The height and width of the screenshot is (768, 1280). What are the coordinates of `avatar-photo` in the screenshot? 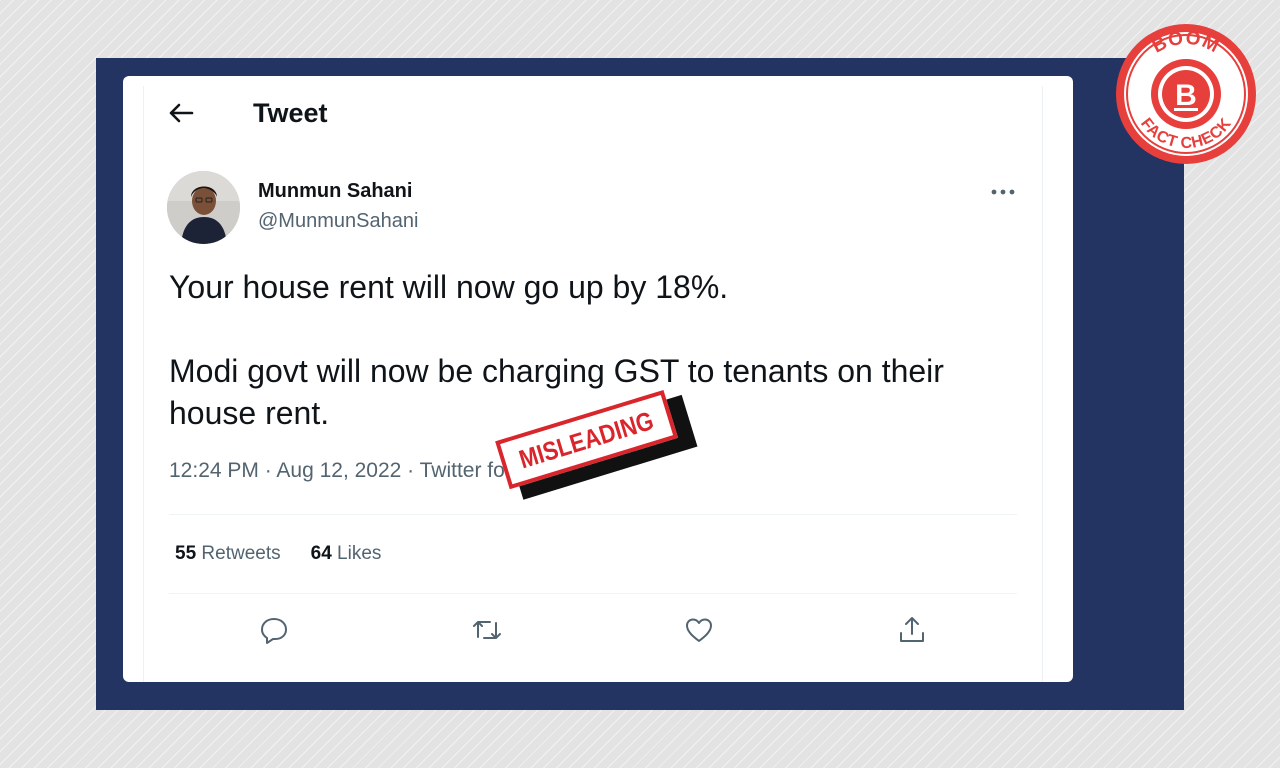 It's located at (203, 207).